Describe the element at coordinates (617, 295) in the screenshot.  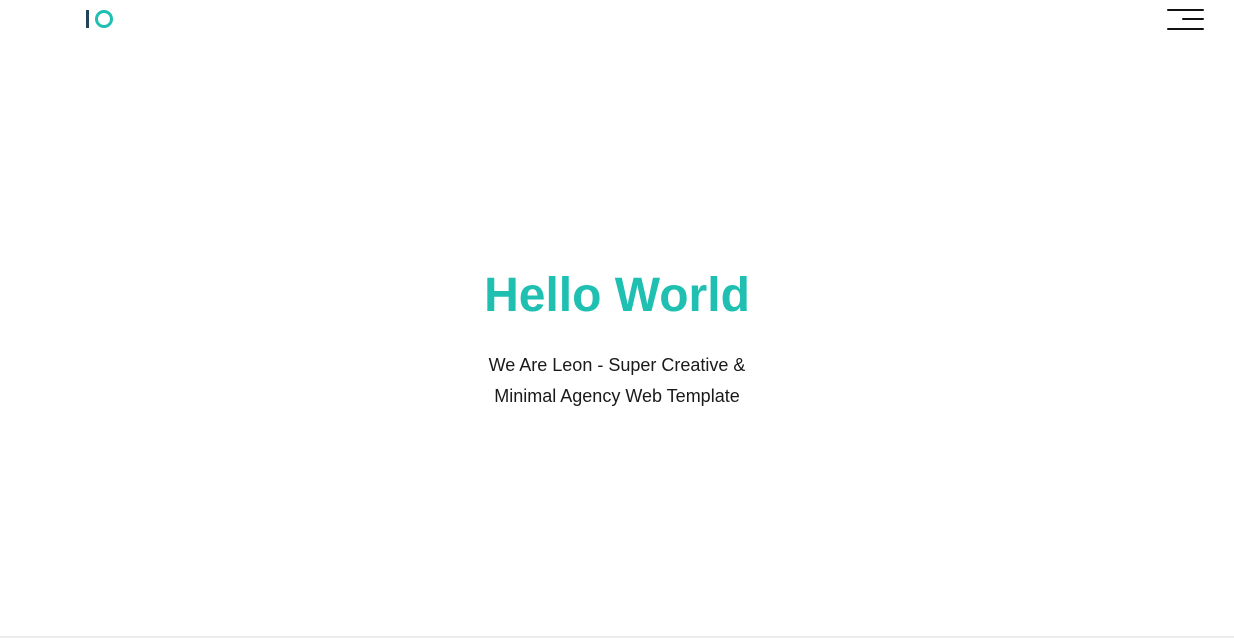
I see `hero-title: Hello World` at that location.